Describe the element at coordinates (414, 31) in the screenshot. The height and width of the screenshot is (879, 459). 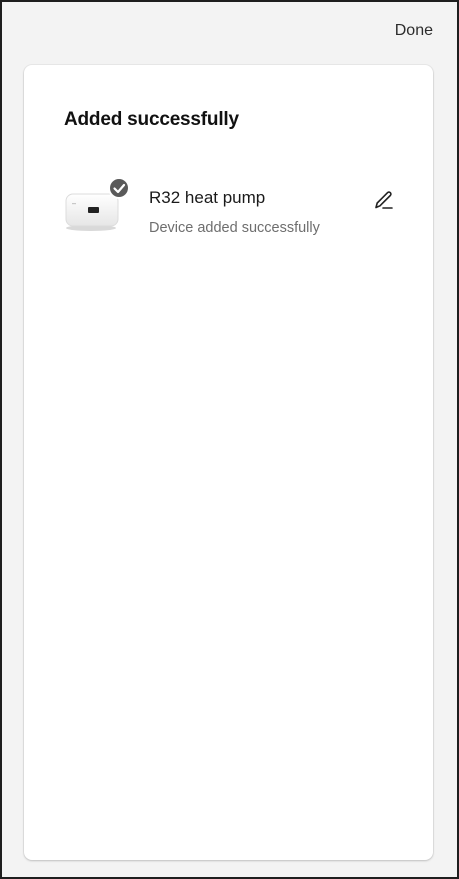
I see `done-button: Done` at that location.